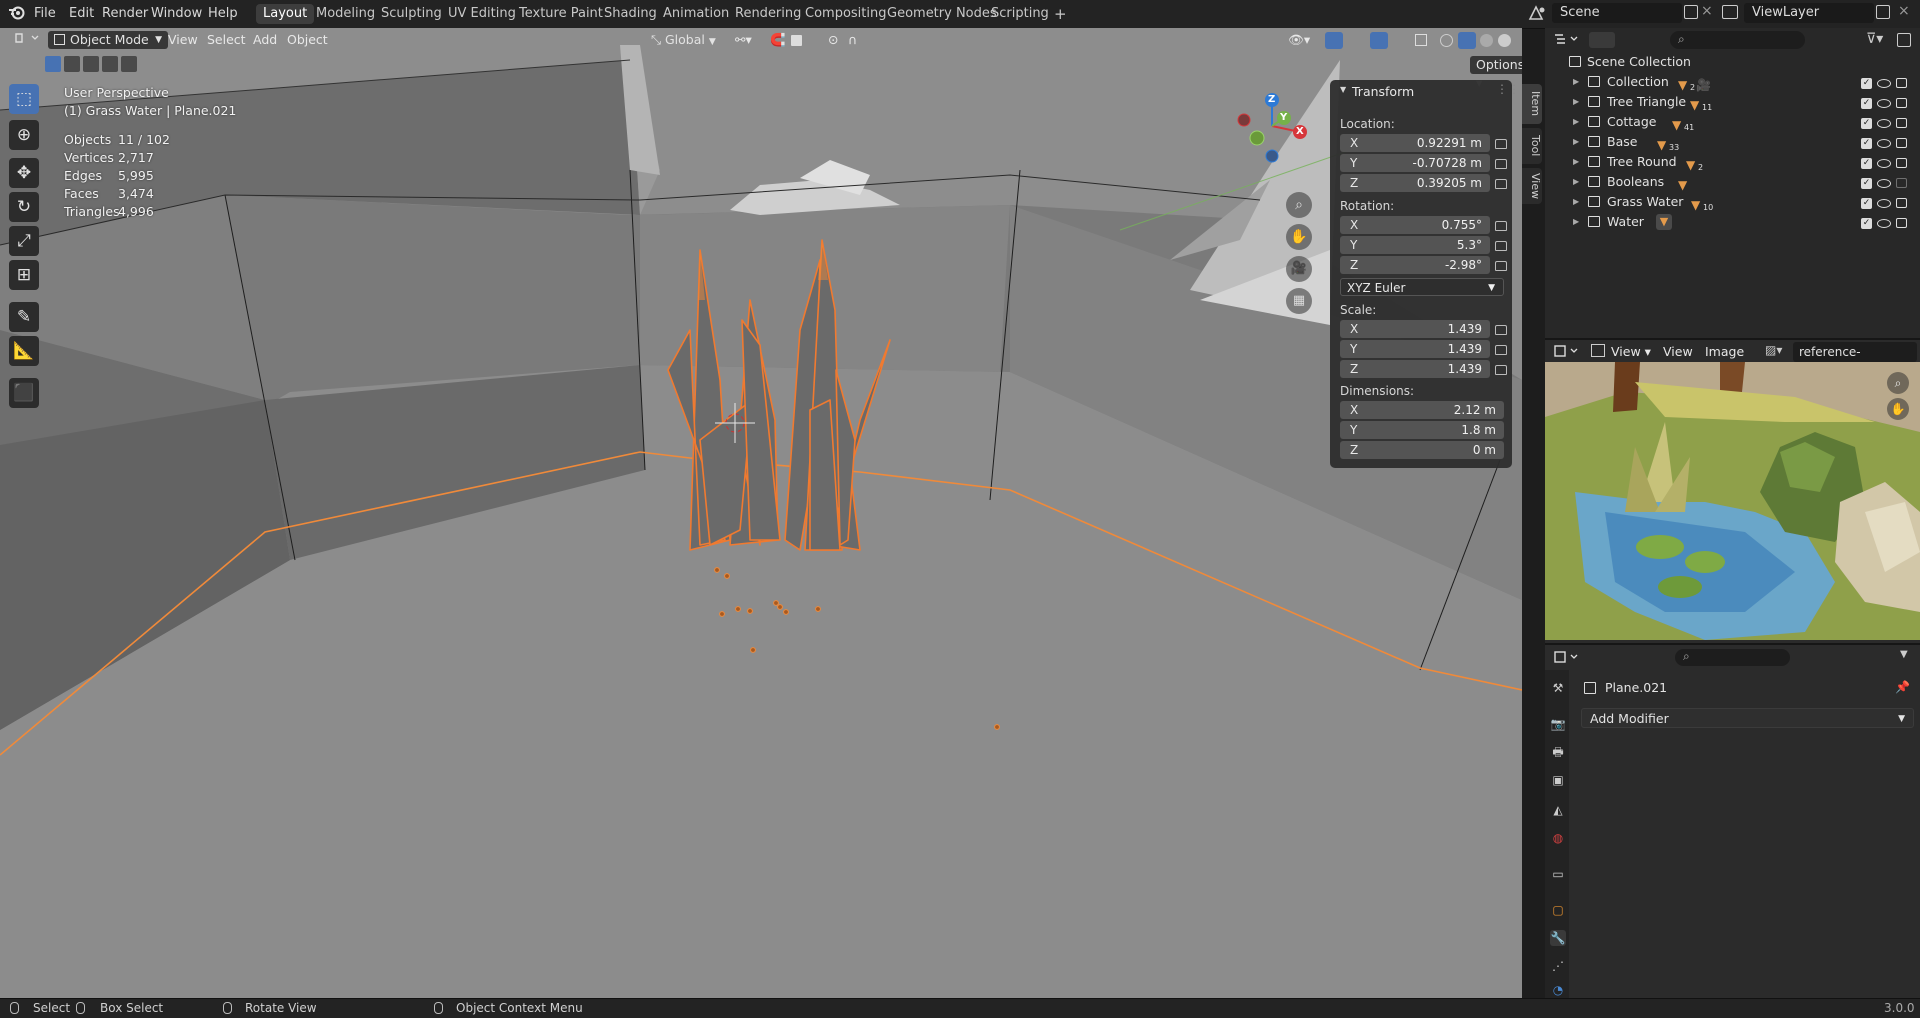 The image size is (1920, 1018). What do you see at coordinates (1567, 40) in the screenshot?
I see `outliner-editor-type-icon` at bounding box center [1567, 40].